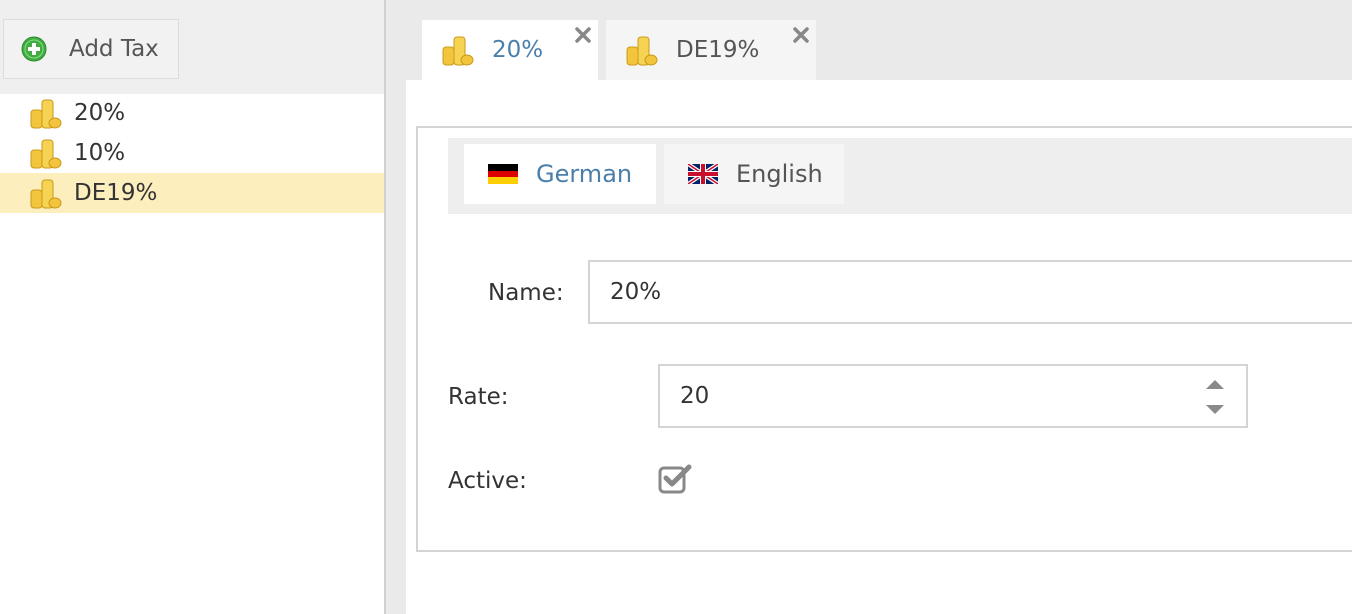 The height and width of the screenshot is (614, 1352). I want to click on rate-label: Rate:, so click(478, 397).